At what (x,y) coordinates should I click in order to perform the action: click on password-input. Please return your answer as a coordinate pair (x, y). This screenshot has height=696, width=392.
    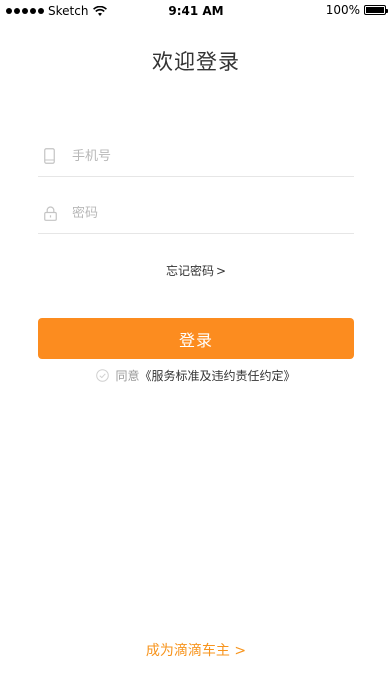
    Looking at the image, I should click on (202, 213).